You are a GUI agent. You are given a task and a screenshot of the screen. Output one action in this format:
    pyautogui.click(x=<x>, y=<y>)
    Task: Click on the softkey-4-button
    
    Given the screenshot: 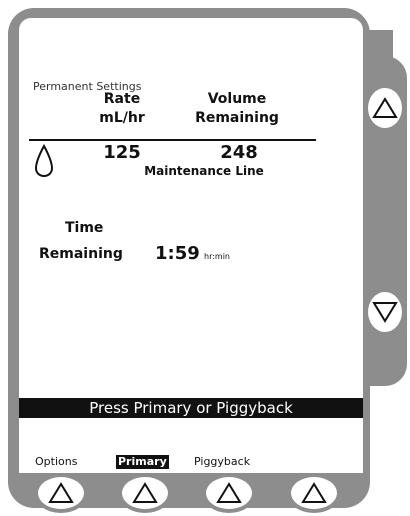 What is the action you would take?
    pyautogui.click(x=314, y=493)
    